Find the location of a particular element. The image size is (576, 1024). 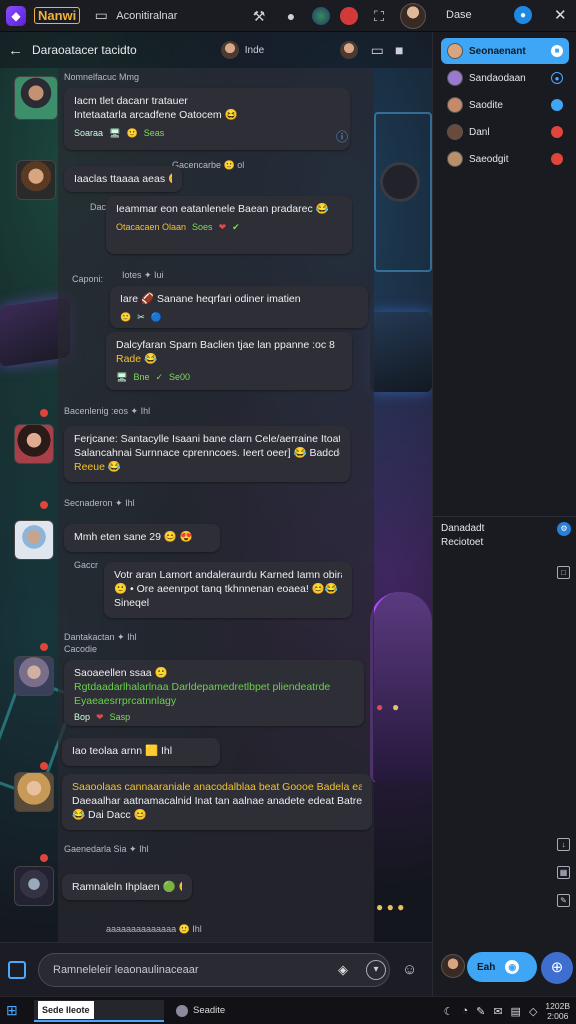

edit-icon: ✎ is located at coordinates (563, 900).